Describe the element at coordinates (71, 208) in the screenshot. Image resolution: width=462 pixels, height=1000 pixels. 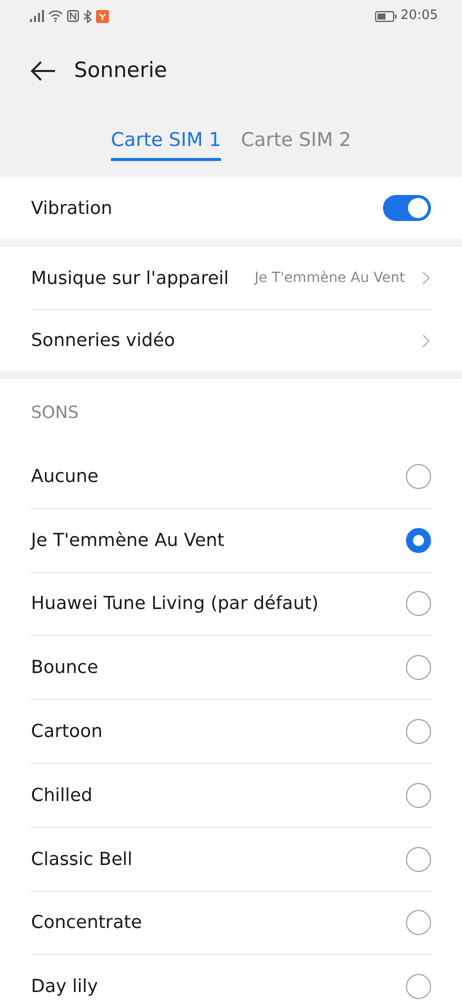
I see `setting-label: Vibration` at that location.